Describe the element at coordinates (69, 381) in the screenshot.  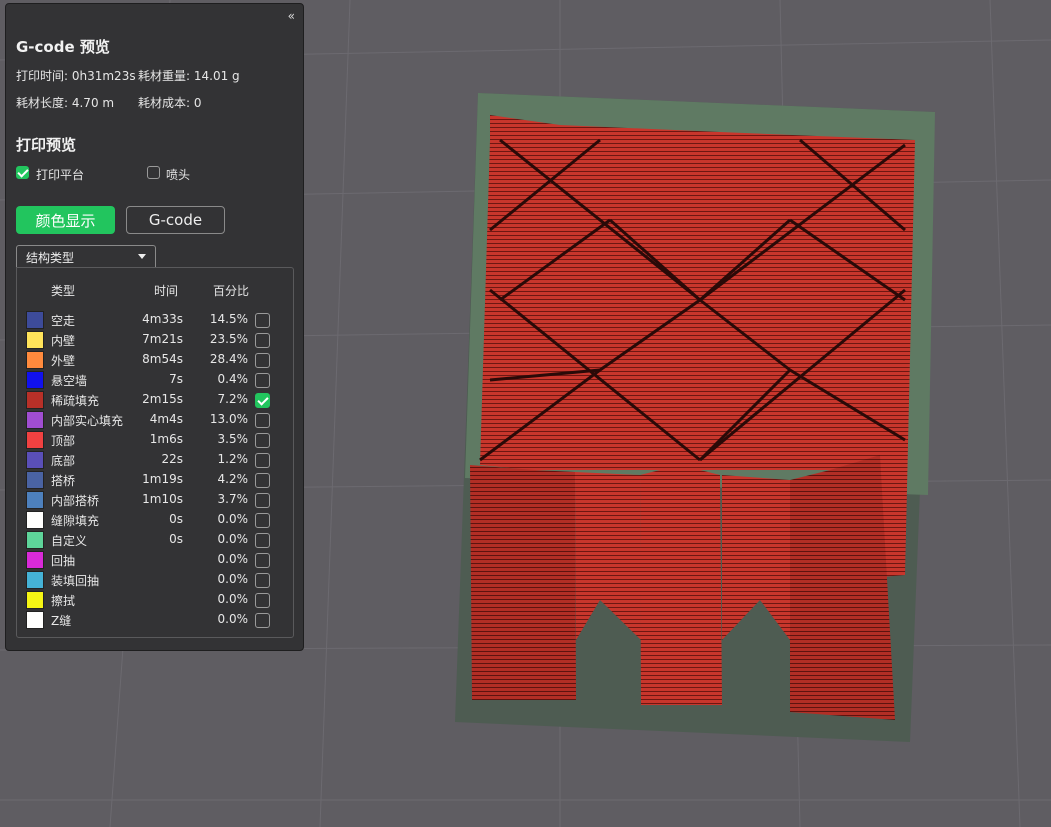
I see `legend-row-name: 悬空墙` at that location.